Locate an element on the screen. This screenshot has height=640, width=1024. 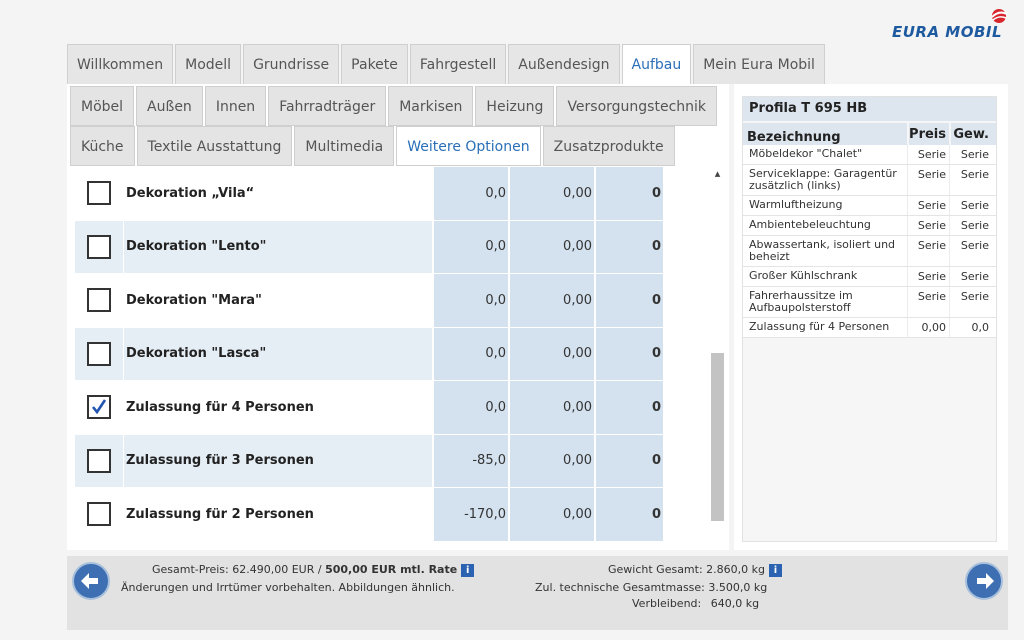
forward-button is located at coordinates (984, 581).